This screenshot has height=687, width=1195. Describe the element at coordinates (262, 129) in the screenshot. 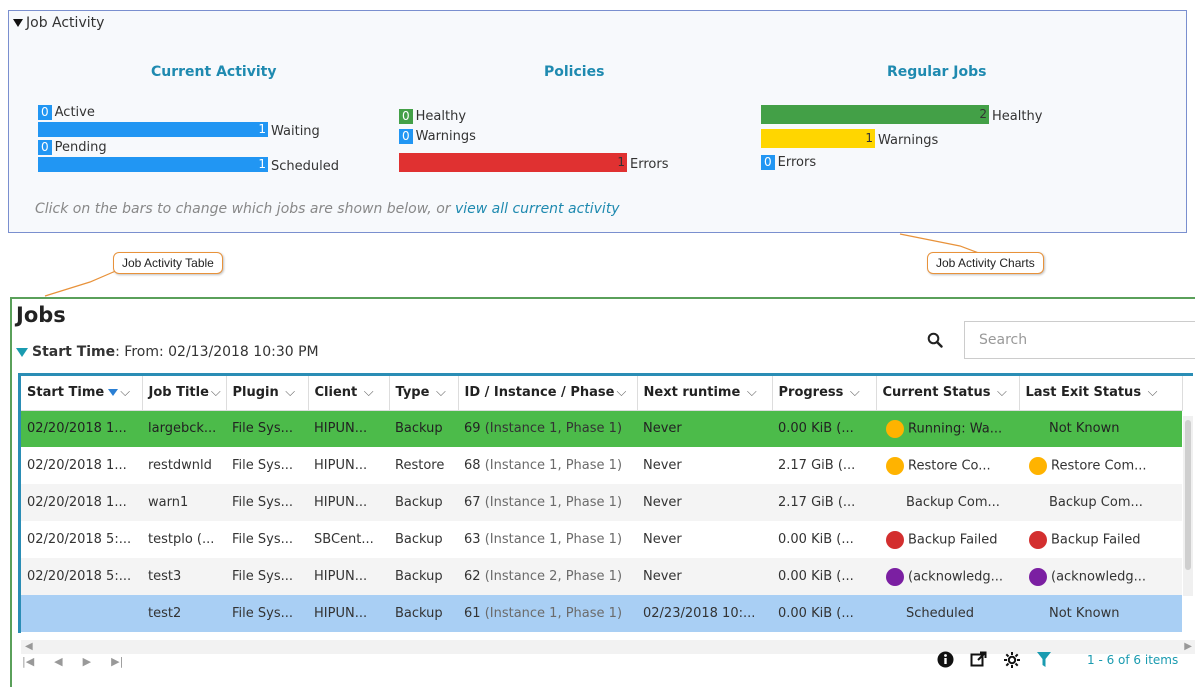

I see `waiting-count: 1` at that location.